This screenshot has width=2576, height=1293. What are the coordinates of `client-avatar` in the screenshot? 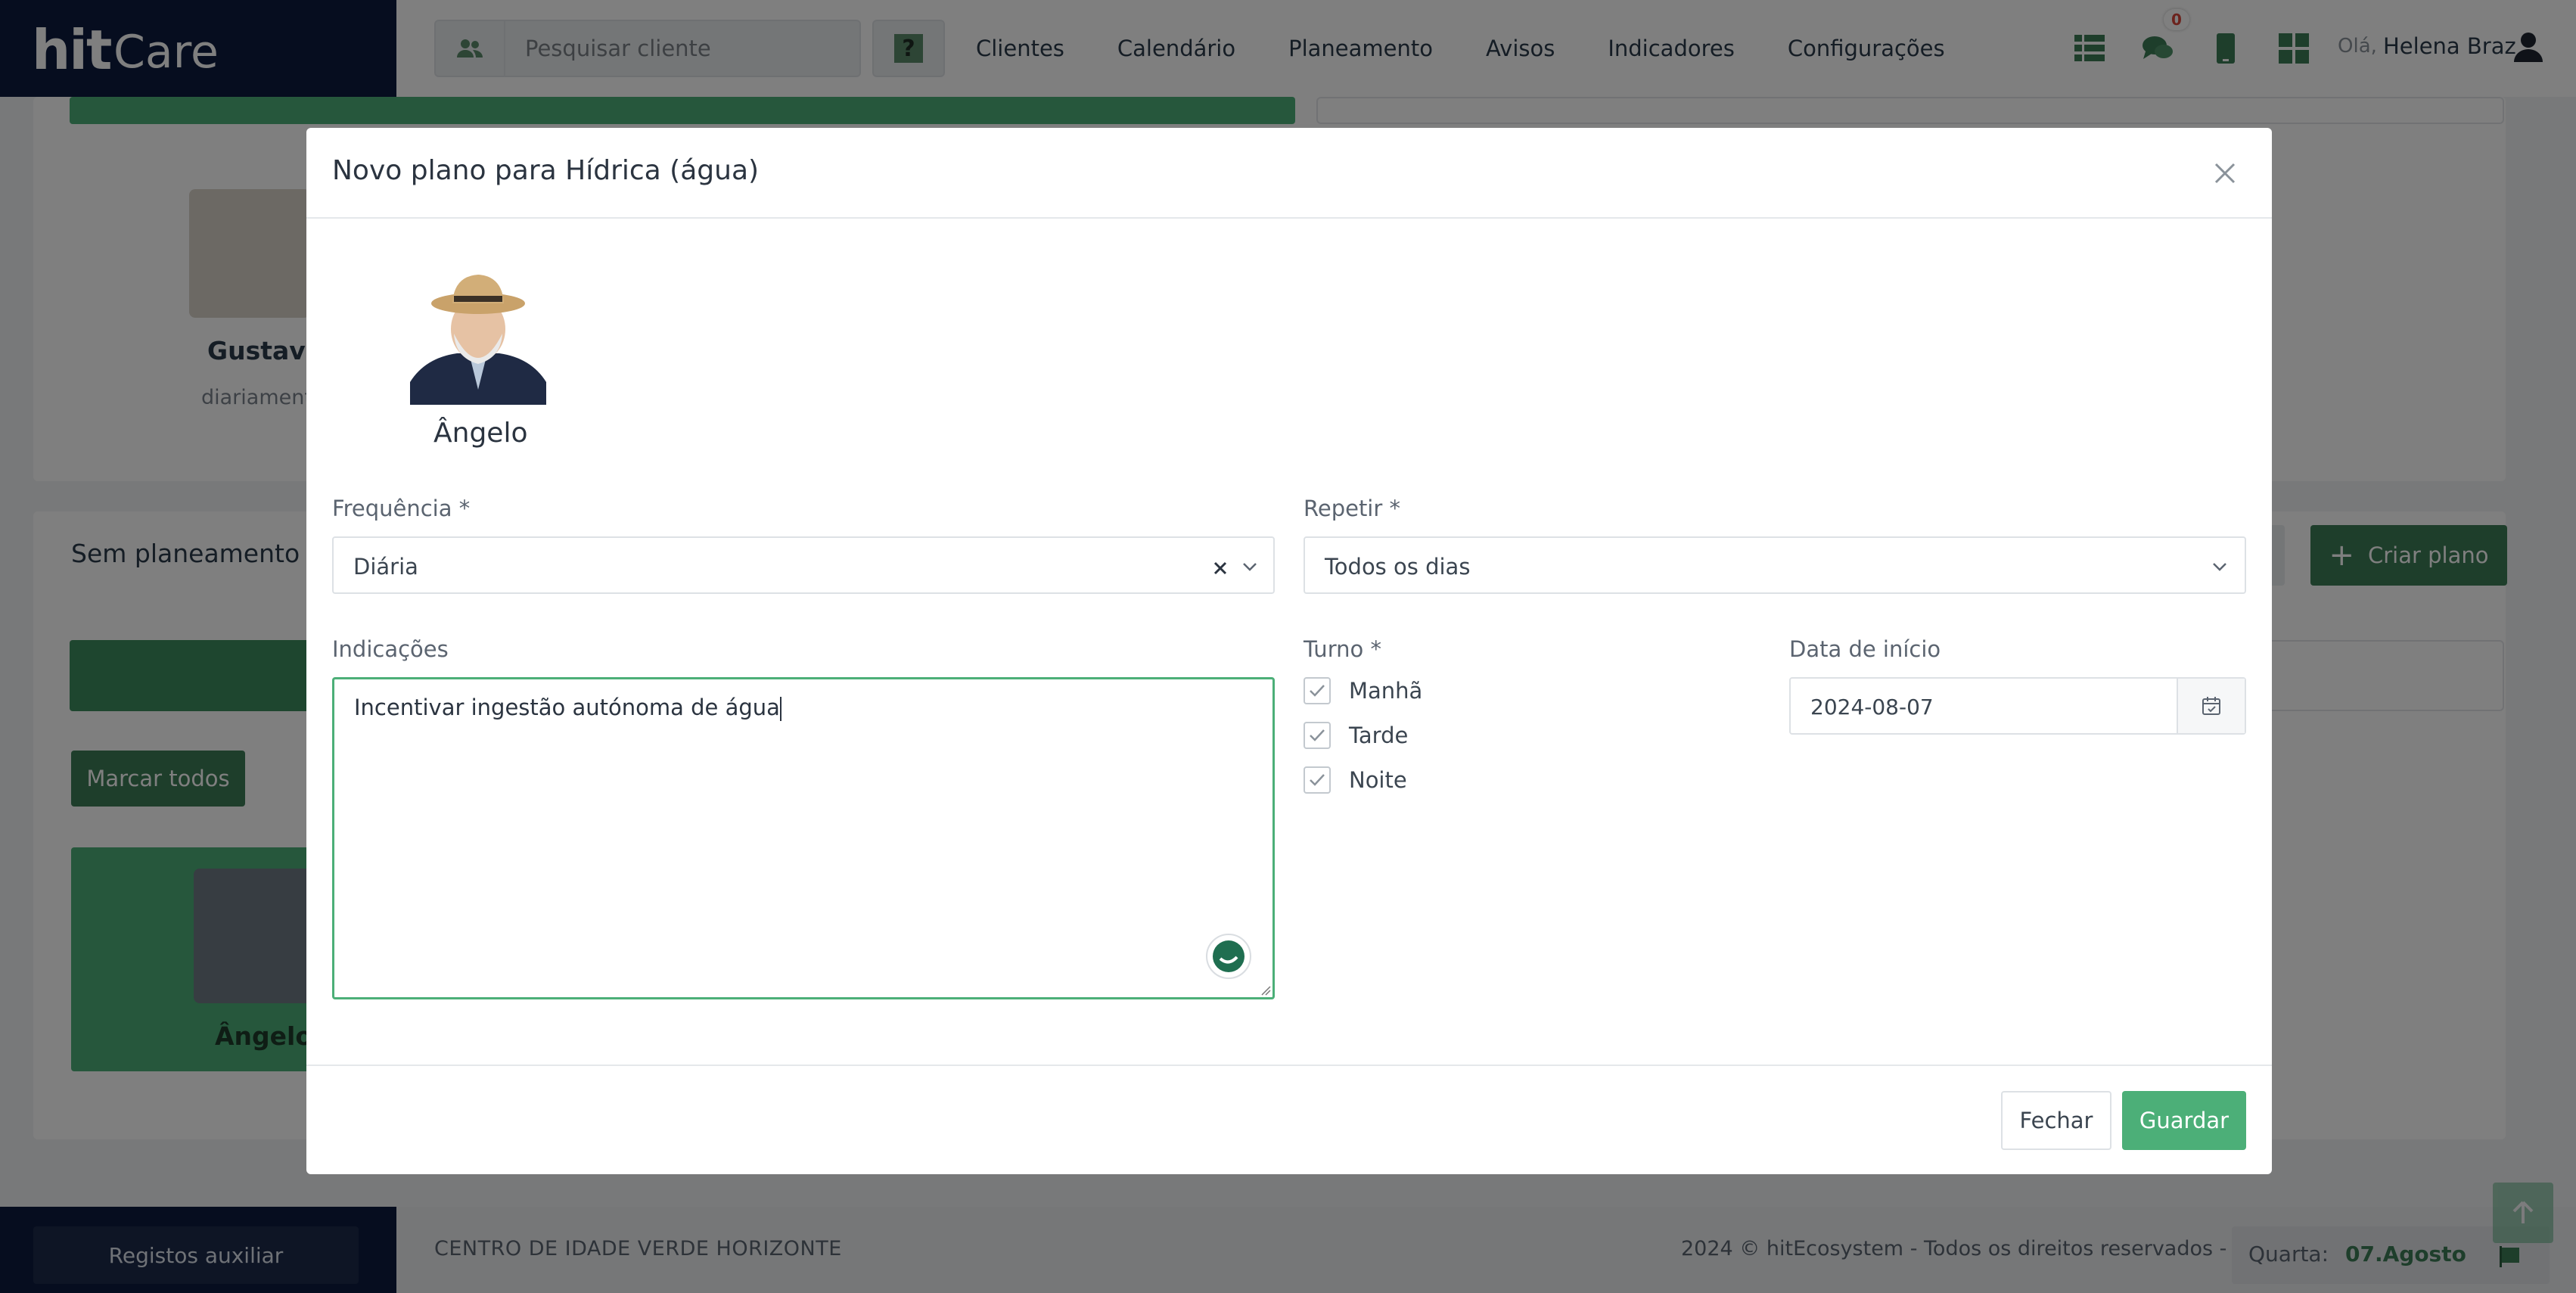 It's located at (478, 337).